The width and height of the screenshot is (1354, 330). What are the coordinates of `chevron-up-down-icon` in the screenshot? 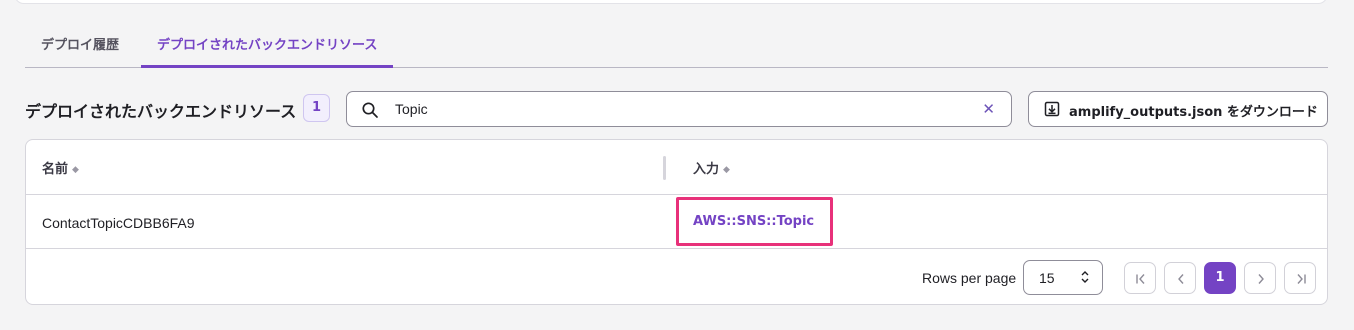 It's located at (1085, 277).